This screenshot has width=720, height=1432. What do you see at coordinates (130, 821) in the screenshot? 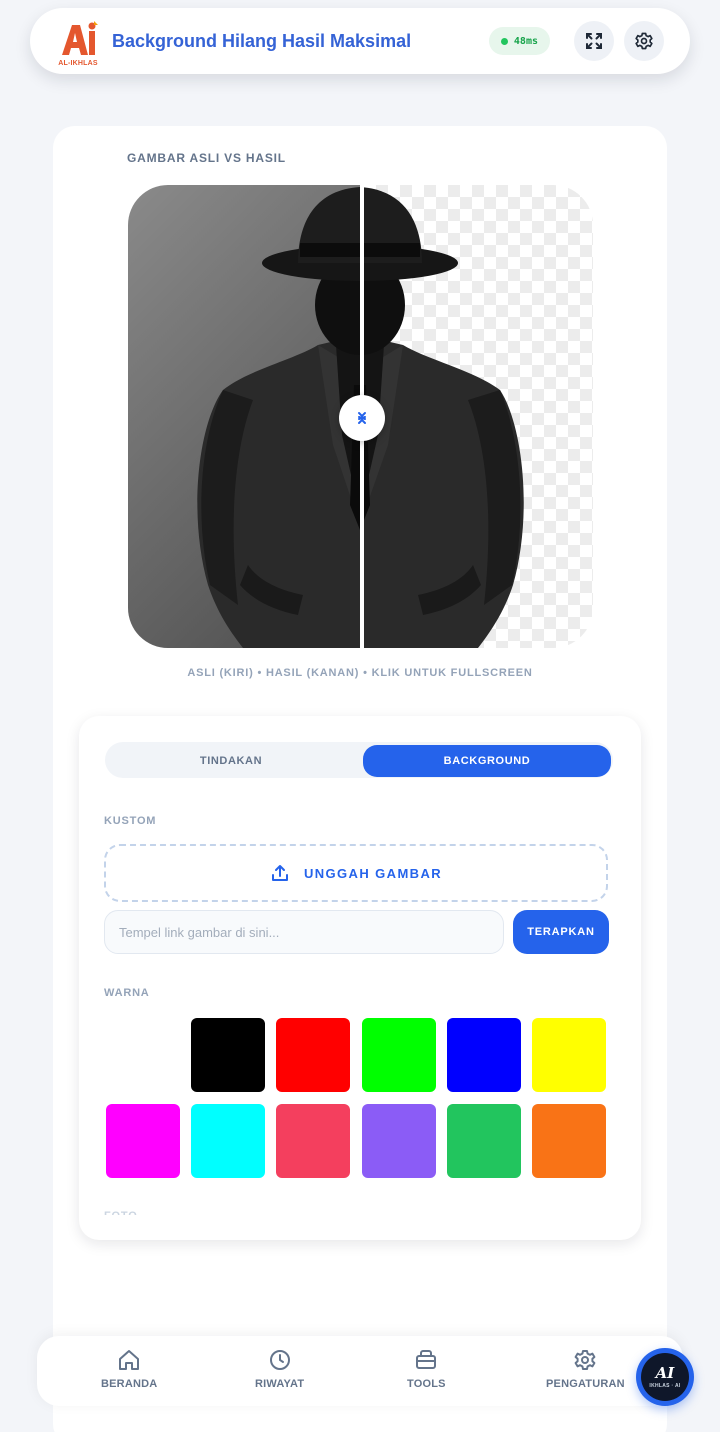
I see `custom-label: KUSTOM` at bounding box center [130, 821].